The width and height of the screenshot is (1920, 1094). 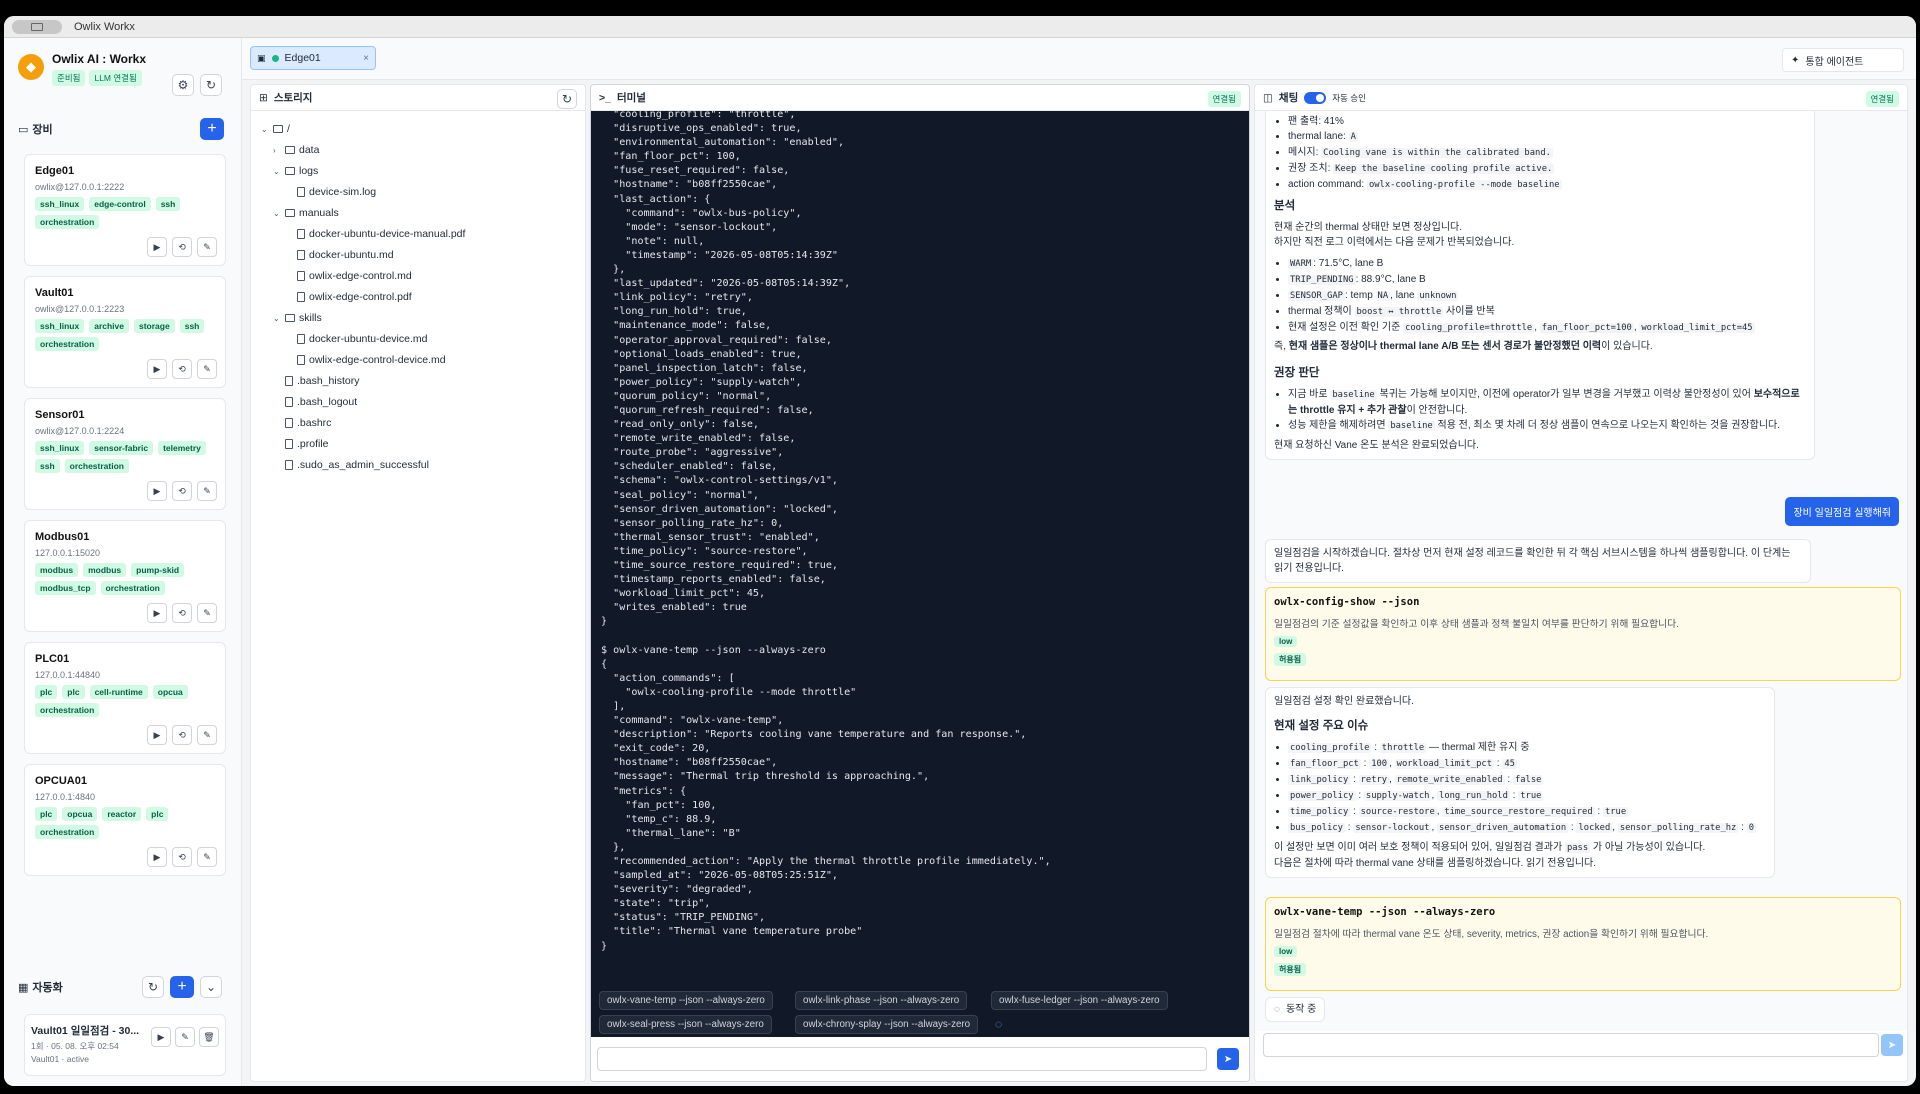 What do you see at coordinates (387, 234) in the screenshot?
I see `tree-label: docker-ubuntu-device-manual.pdf` at bounding box center [387, 234].